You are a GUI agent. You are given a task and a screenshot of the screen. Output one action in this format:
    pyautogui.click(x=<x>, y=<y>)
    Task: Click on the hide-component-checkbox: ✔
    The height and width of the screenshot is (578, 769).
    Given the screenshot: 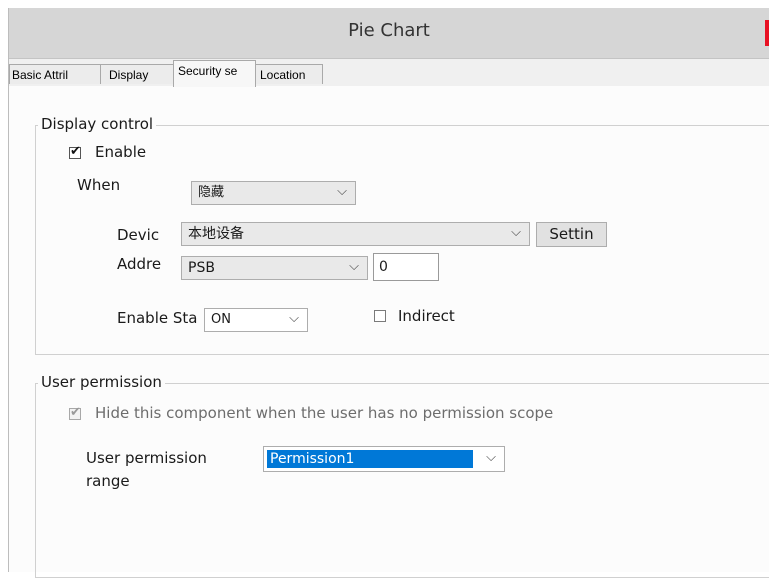 What is the action you would take?
    pyautogui.click(x=75, y=412)
    